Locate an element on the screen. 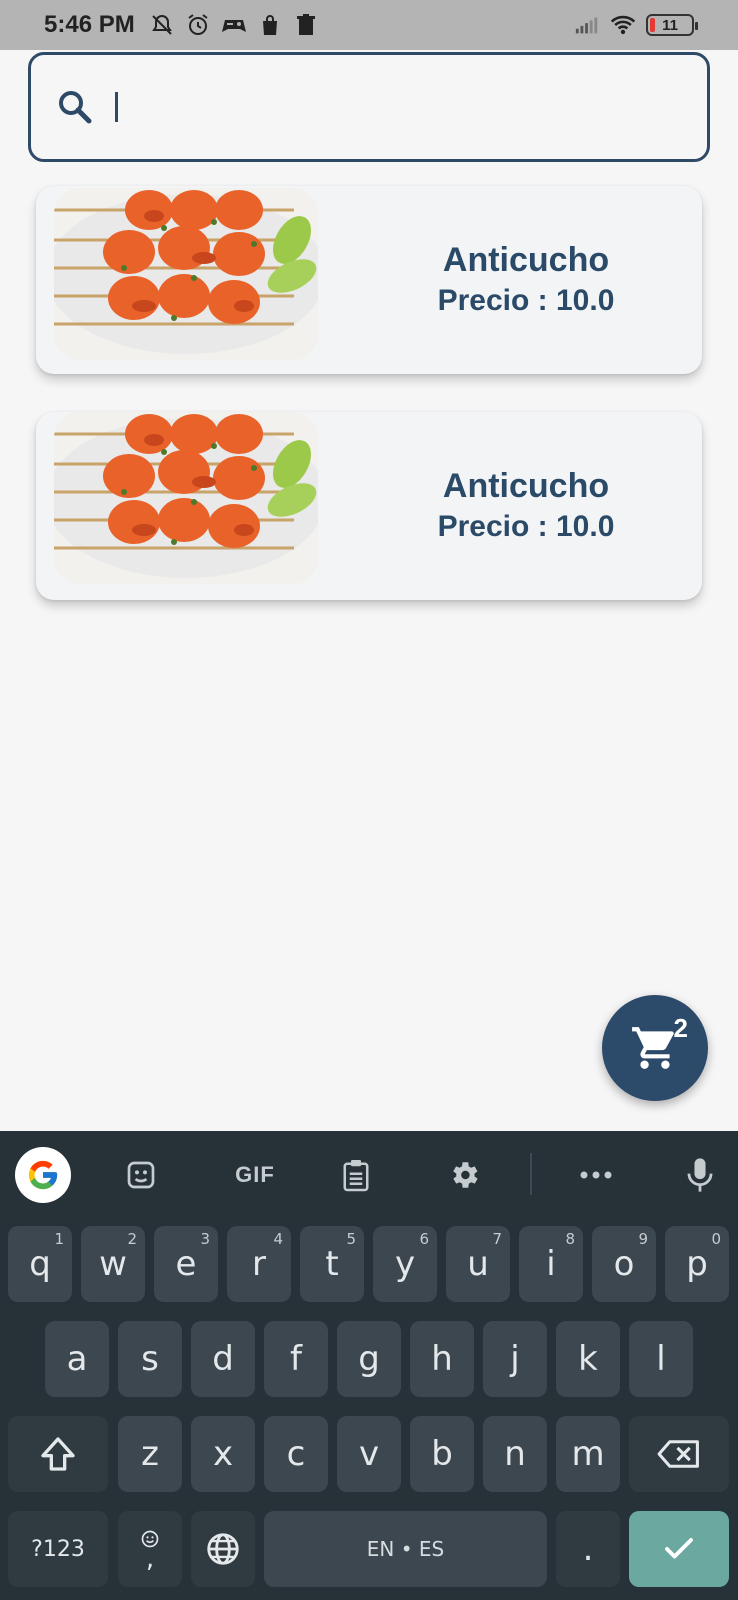  key-number-hint: 6 is located at coordinates (424, 1239).